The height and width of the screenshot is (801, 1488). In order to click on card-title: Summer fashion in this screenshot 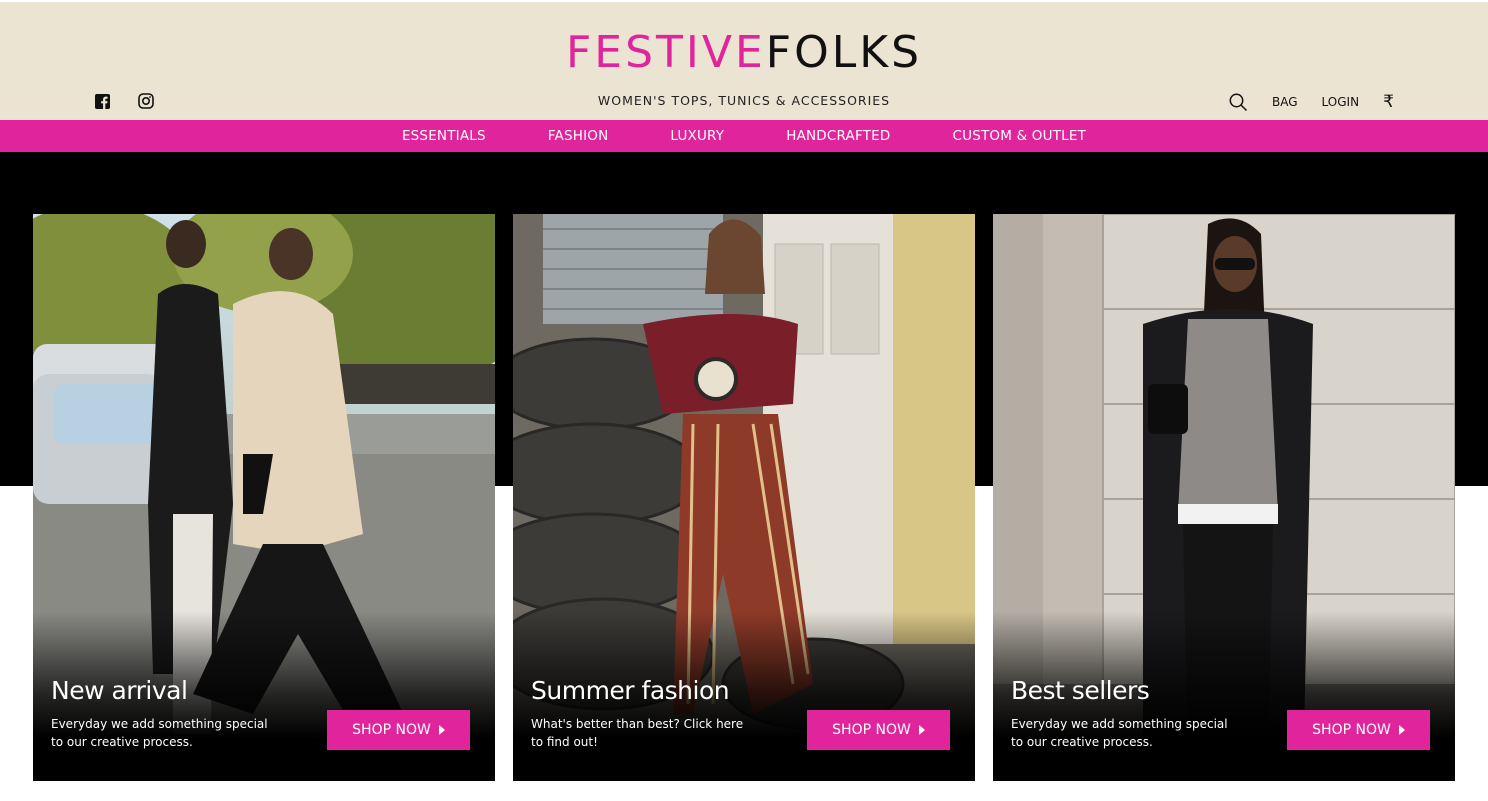, I will do `click(630, 690)`.